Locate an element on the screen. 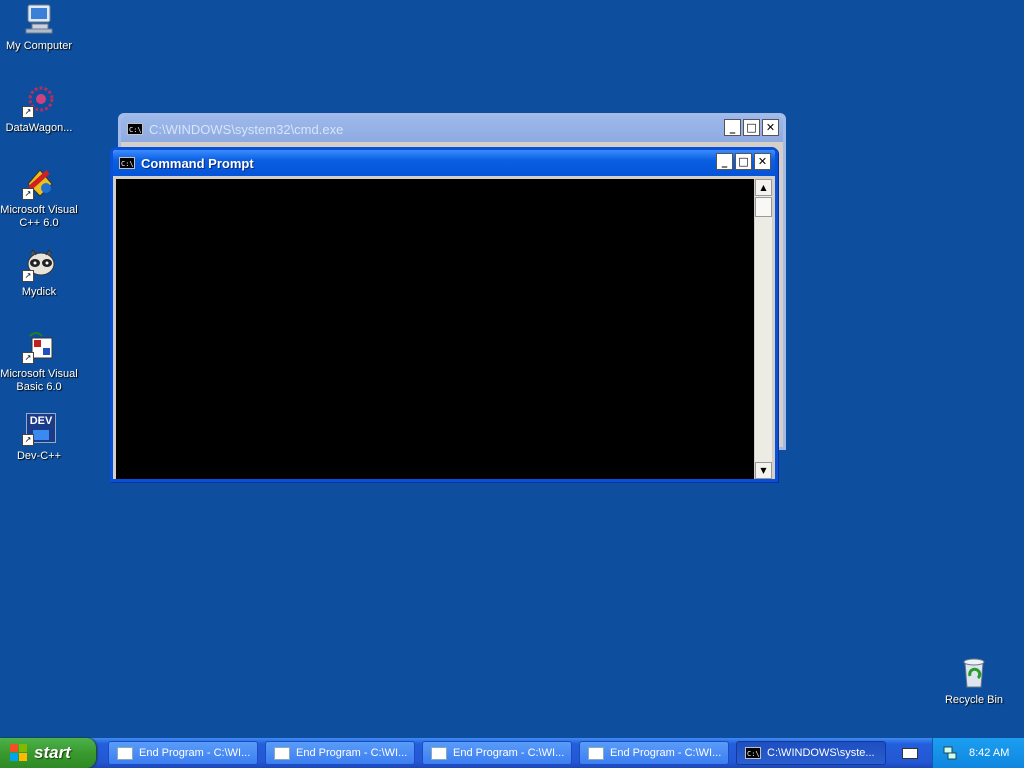 The image size is (1024, 768). desktop-icon-my-computer: My Computer is located at coordinates (39, 27).